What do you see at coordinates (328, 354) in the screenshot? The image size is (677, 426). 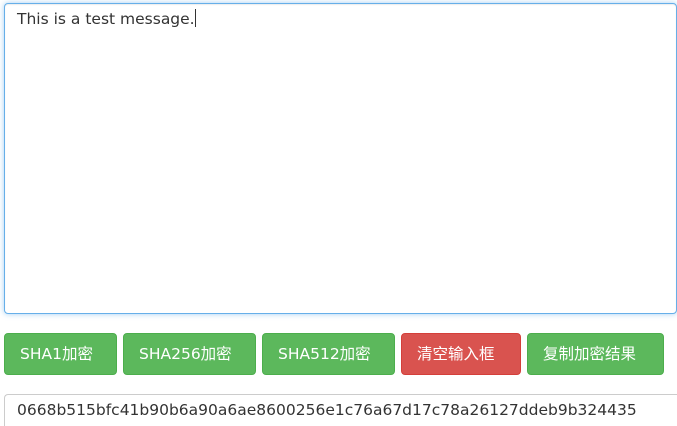 I see `sha512-encrypt-button: SHA512加密` at bounding box center [328, 354].